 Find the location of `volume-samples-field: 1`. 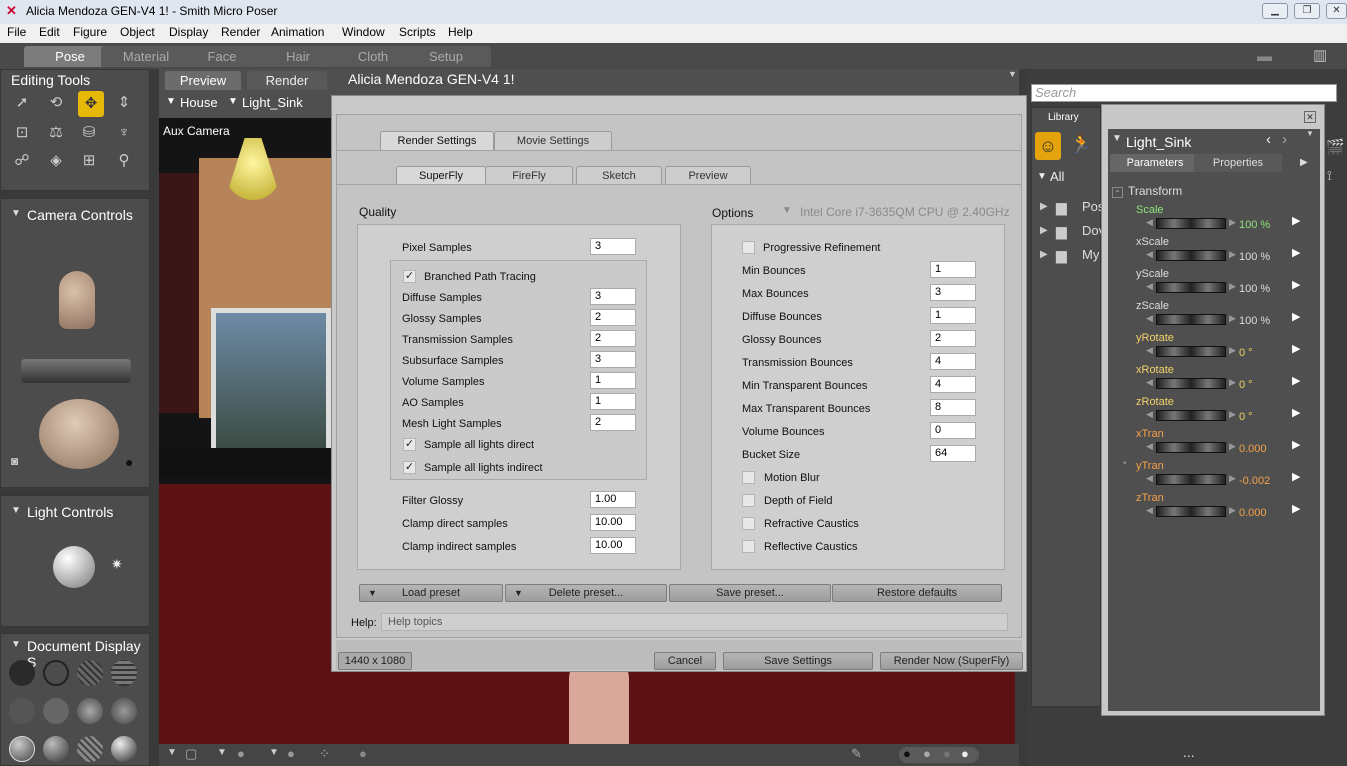

volume-samples-field: 1 is located at coordinates (613, 380).